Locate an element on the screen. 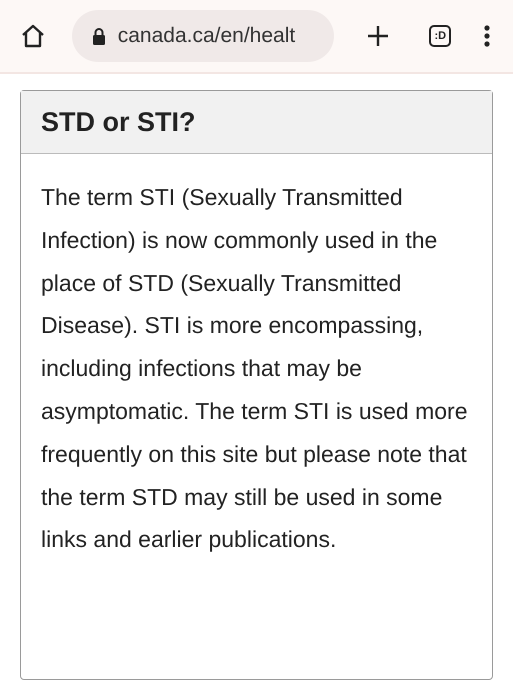  lock-icon is located at coordinates (99, 36).